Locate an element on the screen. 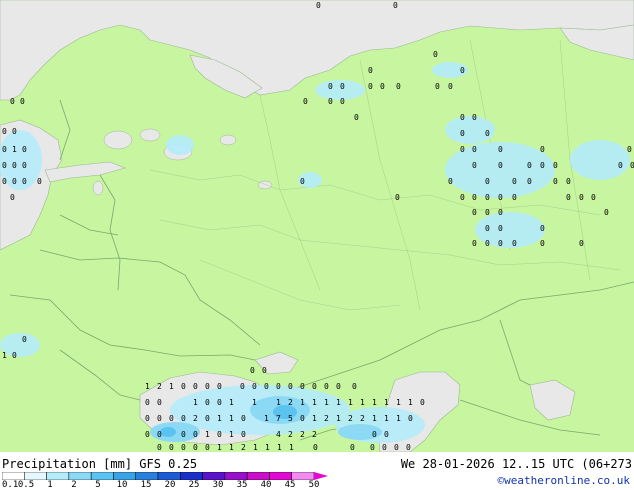 The image size is (634, 490). svg-text: 4 is located at coordinates (278, 434).